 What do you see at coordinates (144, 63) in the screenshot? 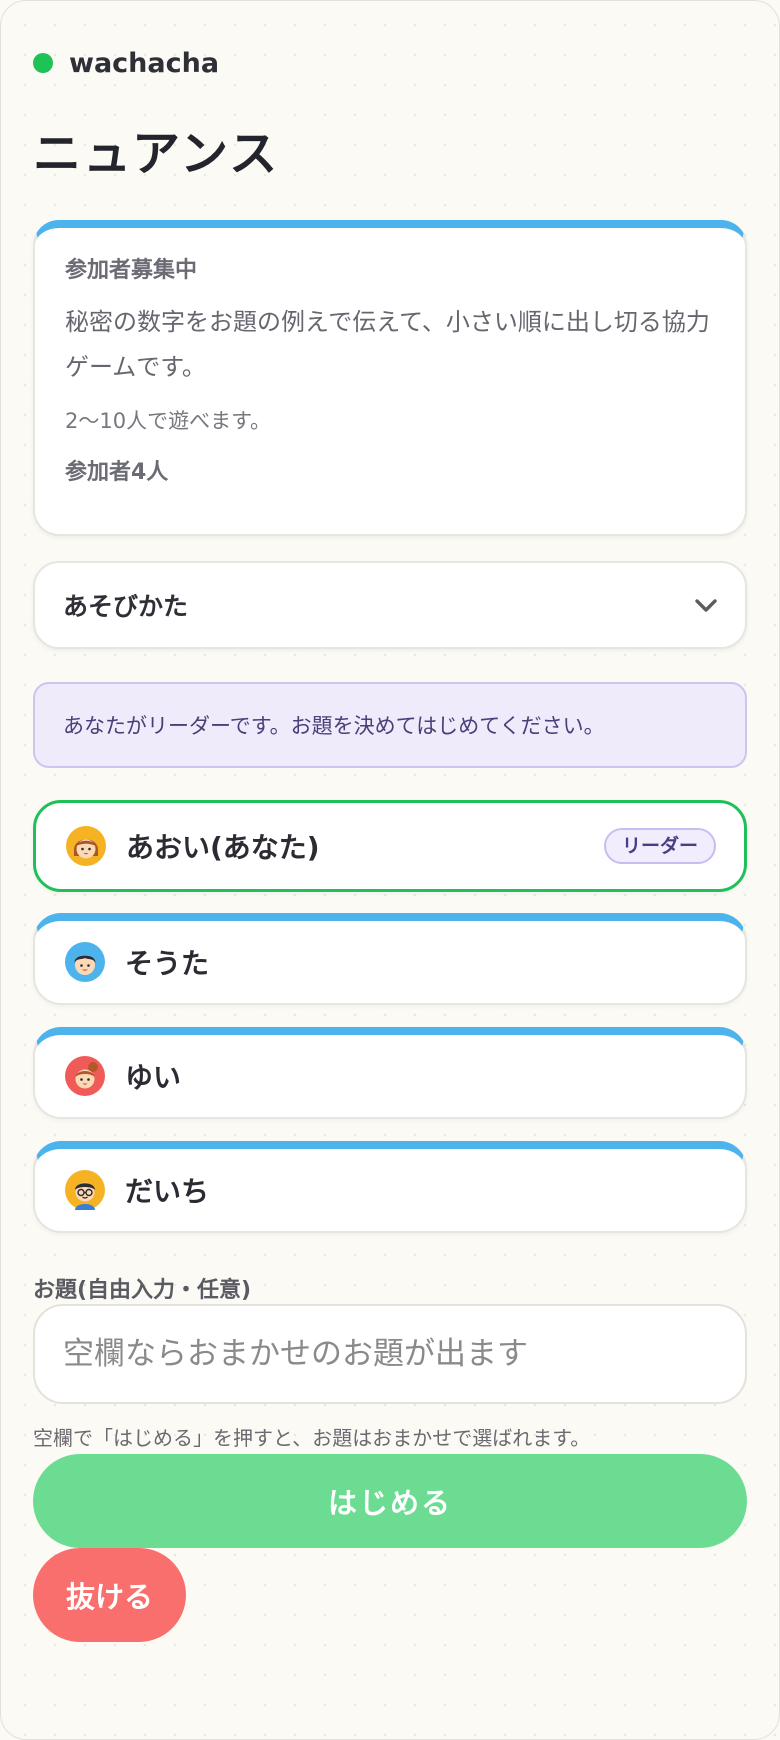
I see `brand-name: wachacha` at bounding box center [144, 63].